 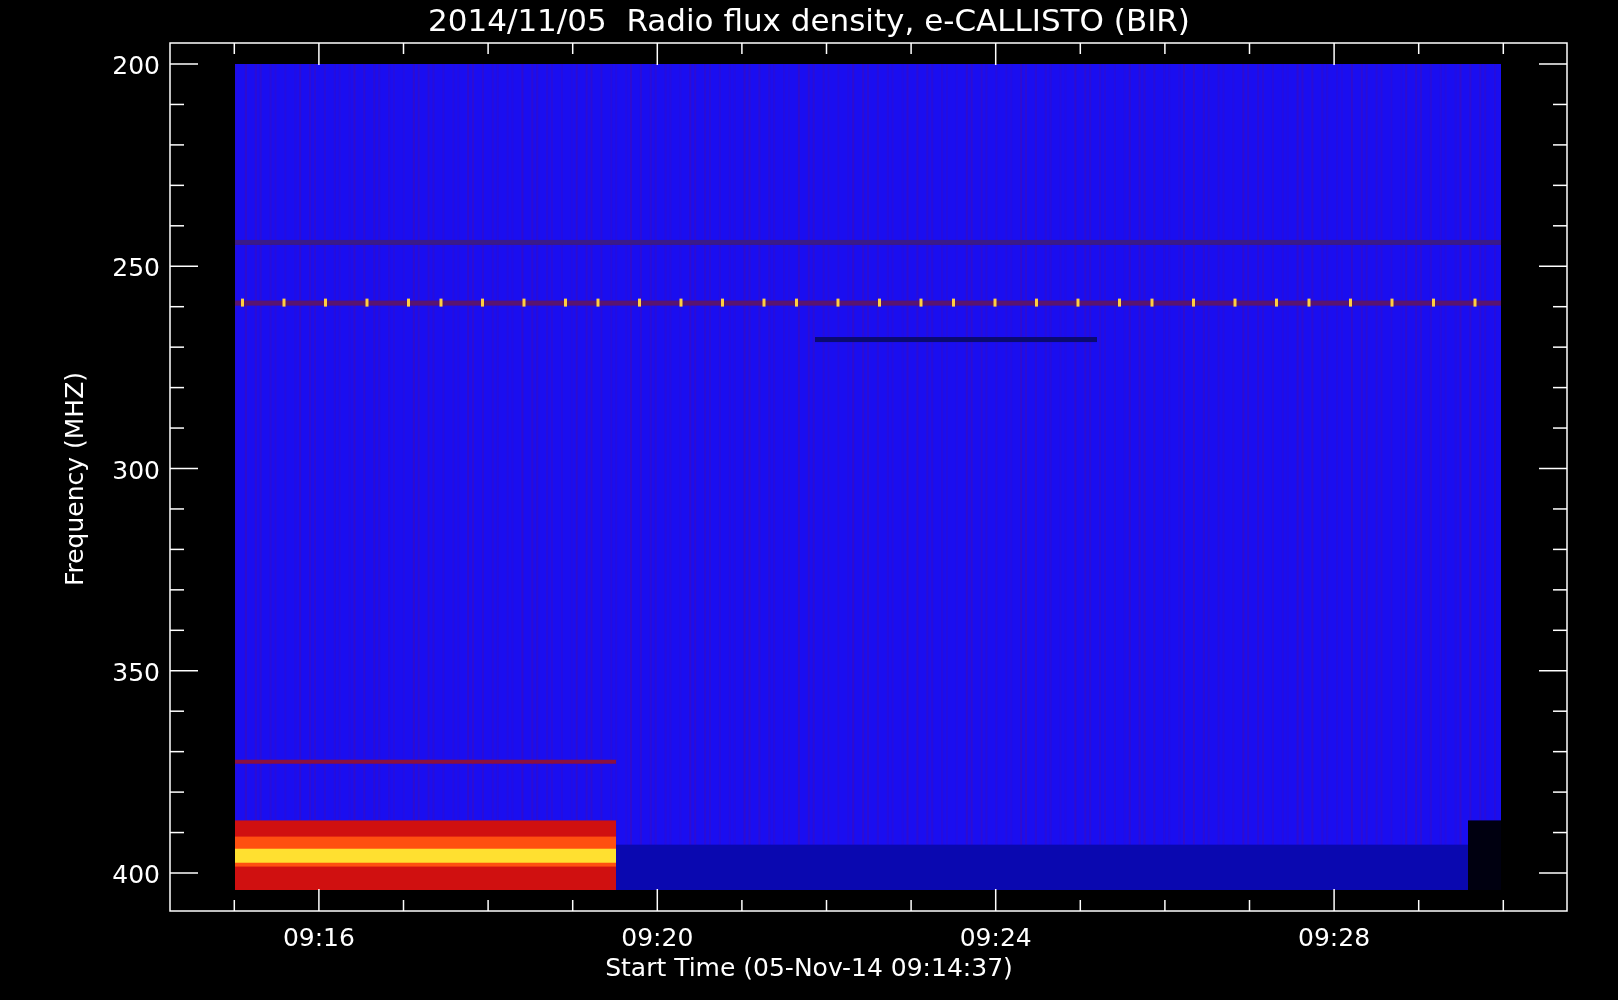 What do you see at coordinates (136, 874) in the screenshot?
I see `y-tick-label: 400` at bounding box center [136, 874].